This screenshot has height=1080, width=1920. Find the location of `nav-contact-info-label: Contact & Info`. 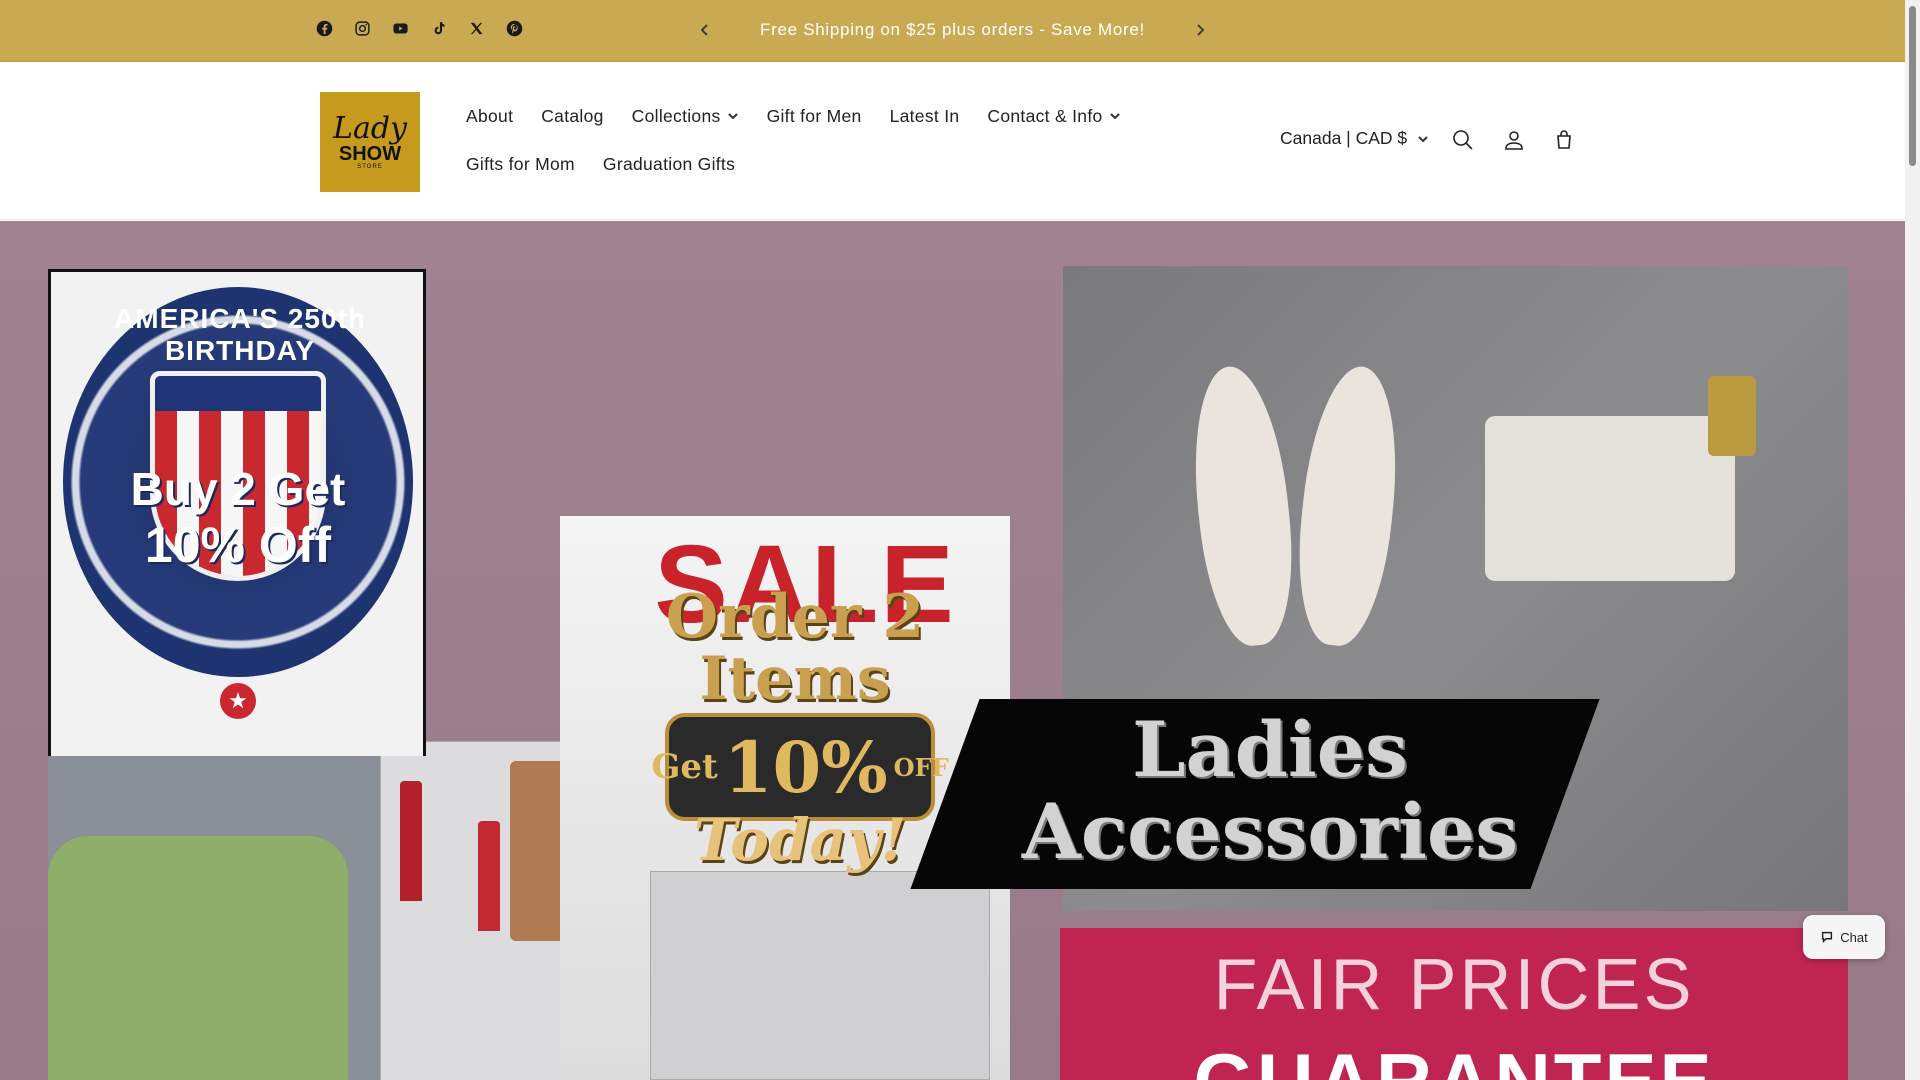

nav-contact-info-label: Contact & Info is located at coordinates (1045, 115).